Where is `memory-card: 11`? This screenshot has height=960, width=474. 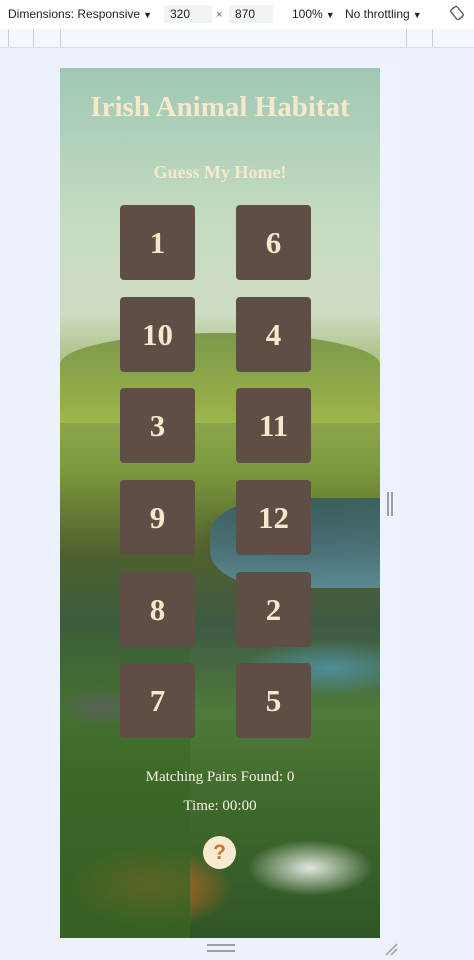 memory-card: 11 is located at coordinates (273, 425).